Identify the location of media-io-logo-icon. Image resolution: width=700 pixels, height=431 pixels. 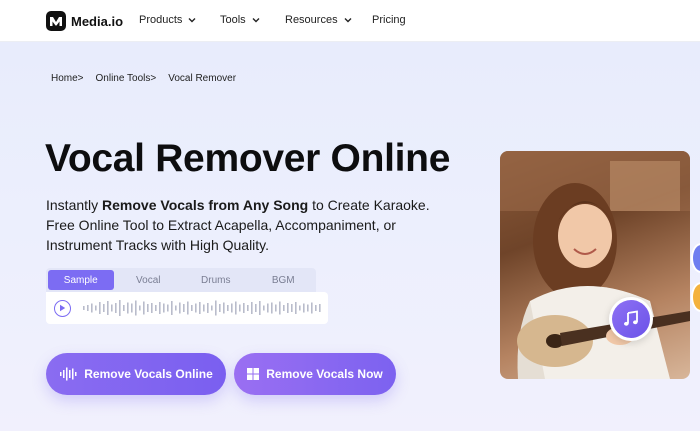
(56, 21).